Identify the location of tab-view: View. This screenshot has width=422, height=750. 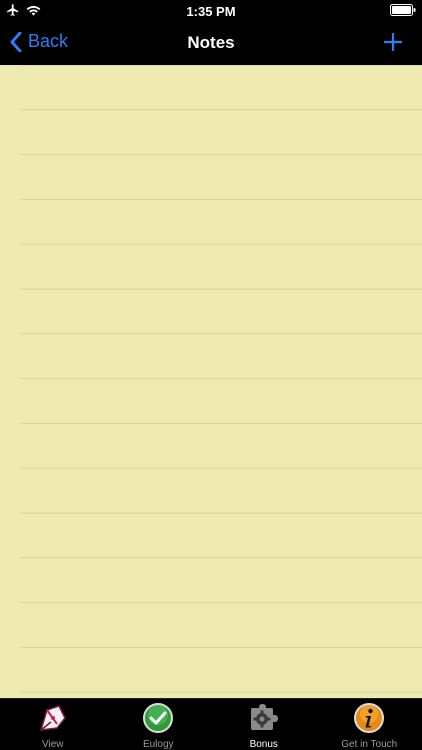
(53, 724).